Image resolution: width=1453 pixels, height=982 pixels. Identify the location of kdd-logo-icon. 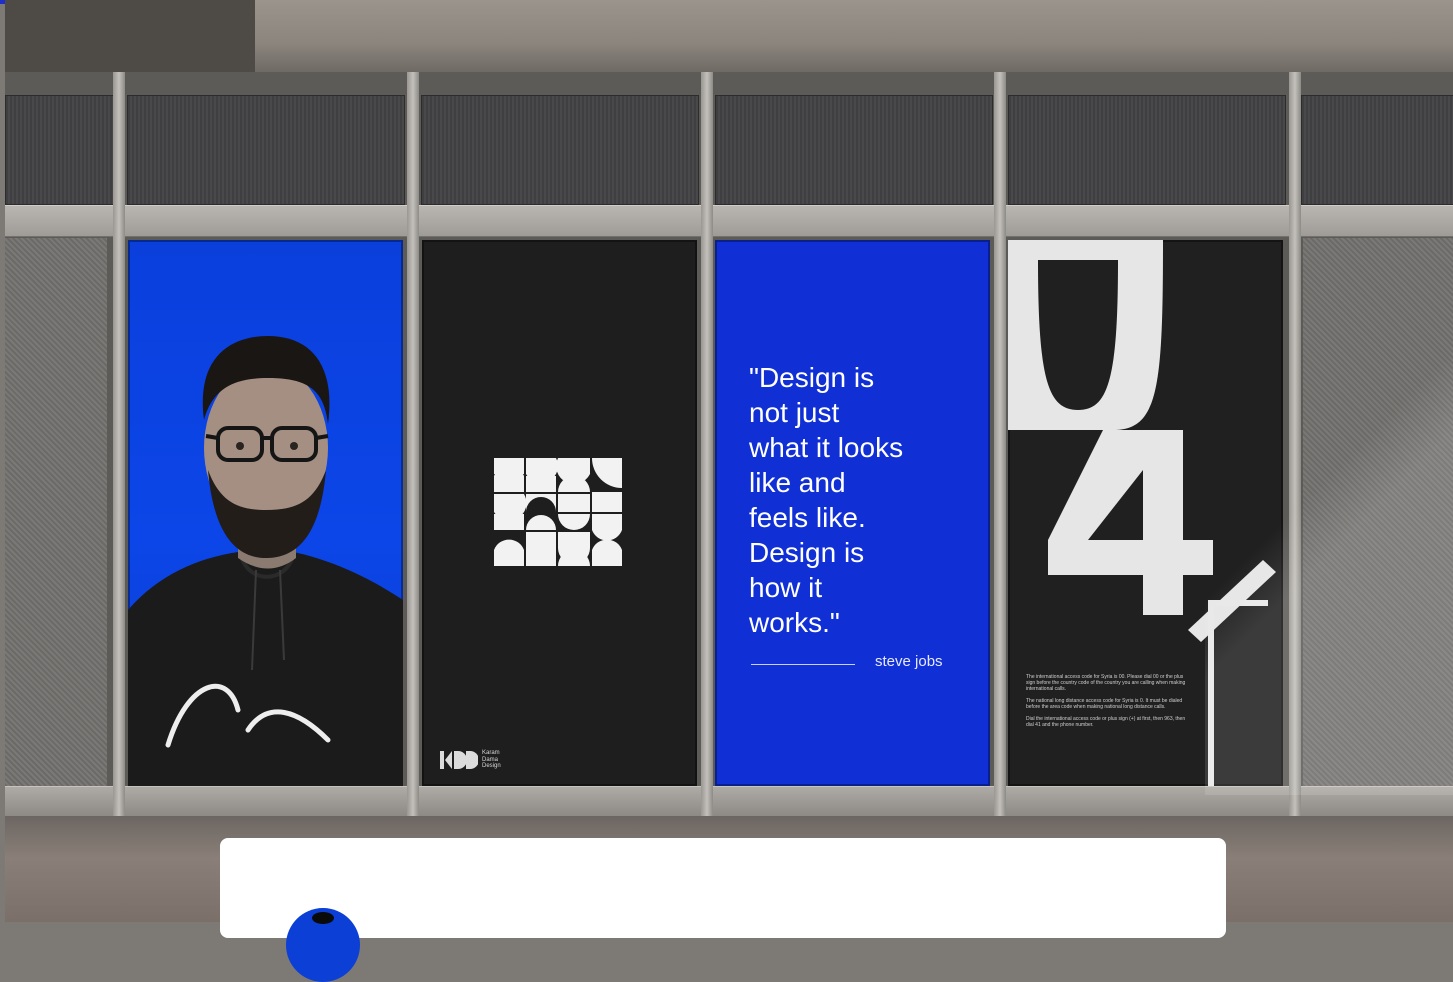
(459, 759).